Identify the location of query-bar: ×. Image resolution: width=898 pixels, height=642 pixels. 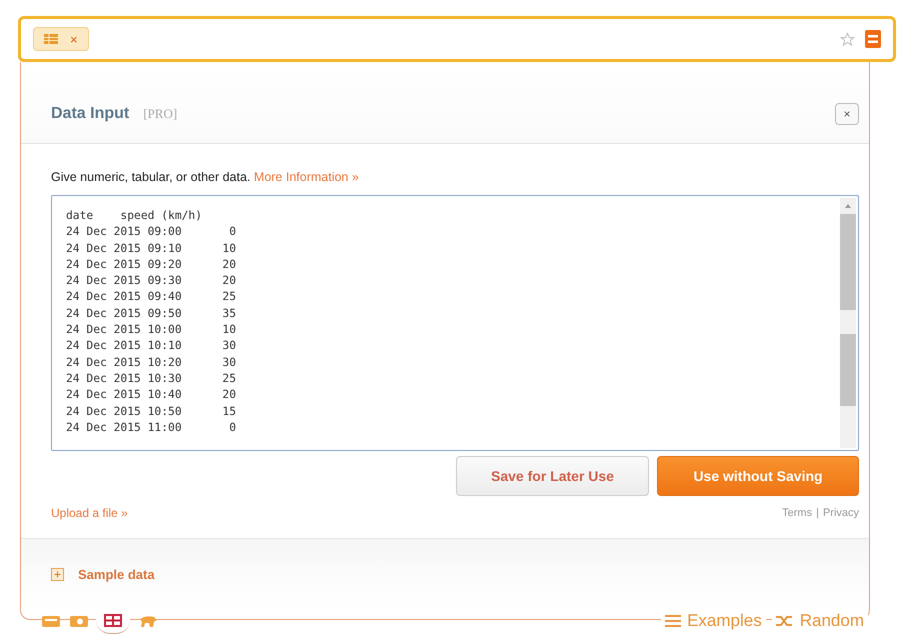
(457, 39).